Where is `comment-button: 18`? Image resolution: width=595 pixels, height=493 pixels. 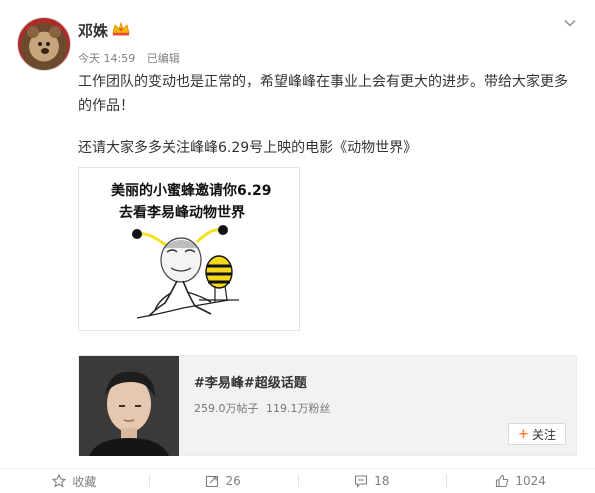
comment-button: 18 is located at coordinates (372, 481).